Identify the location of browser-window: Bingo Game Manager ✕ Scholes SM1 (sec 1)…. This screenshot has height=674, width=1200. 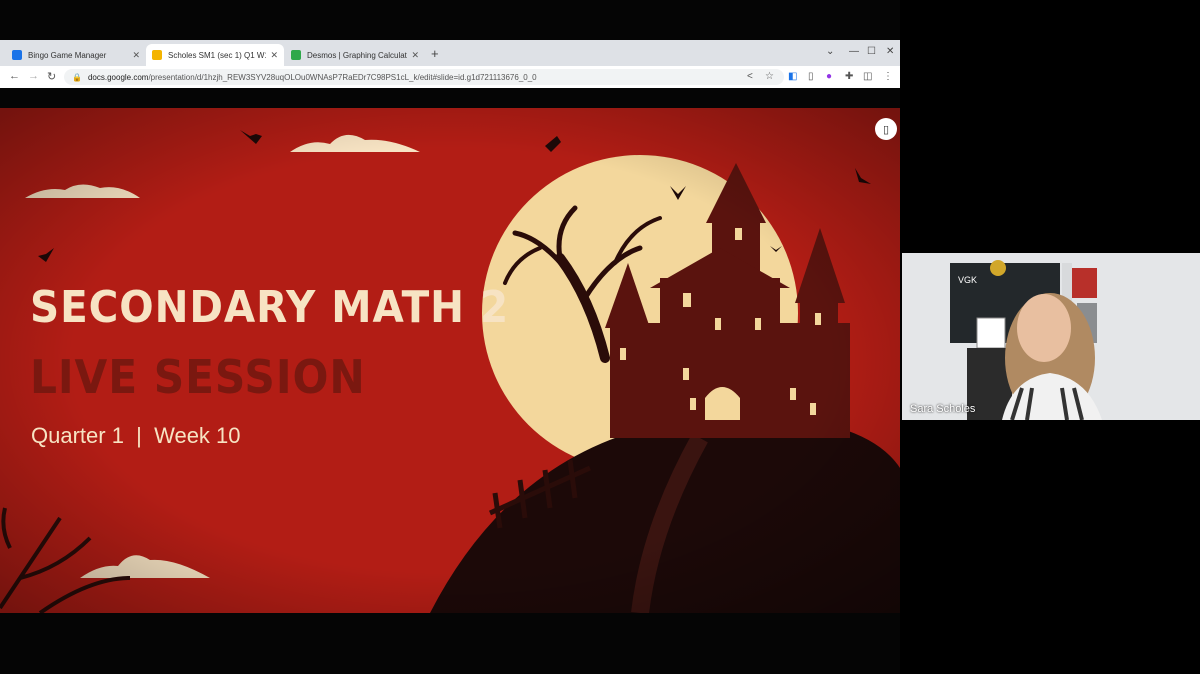
(450, 64).